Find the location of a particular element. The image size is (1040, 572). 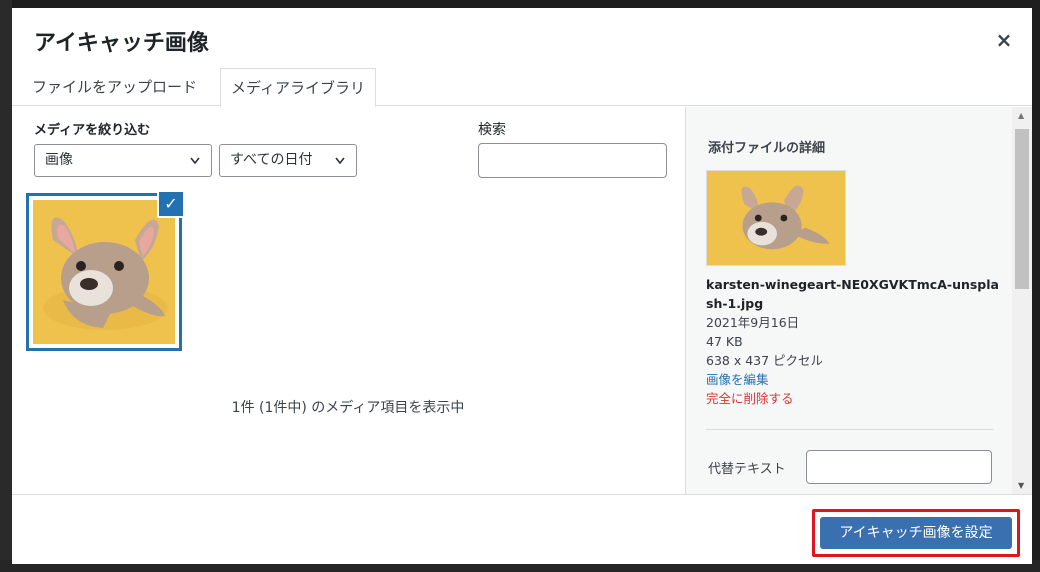

scroll-up-arrow-icon: ▲ is located at coordinates (1021, 115).